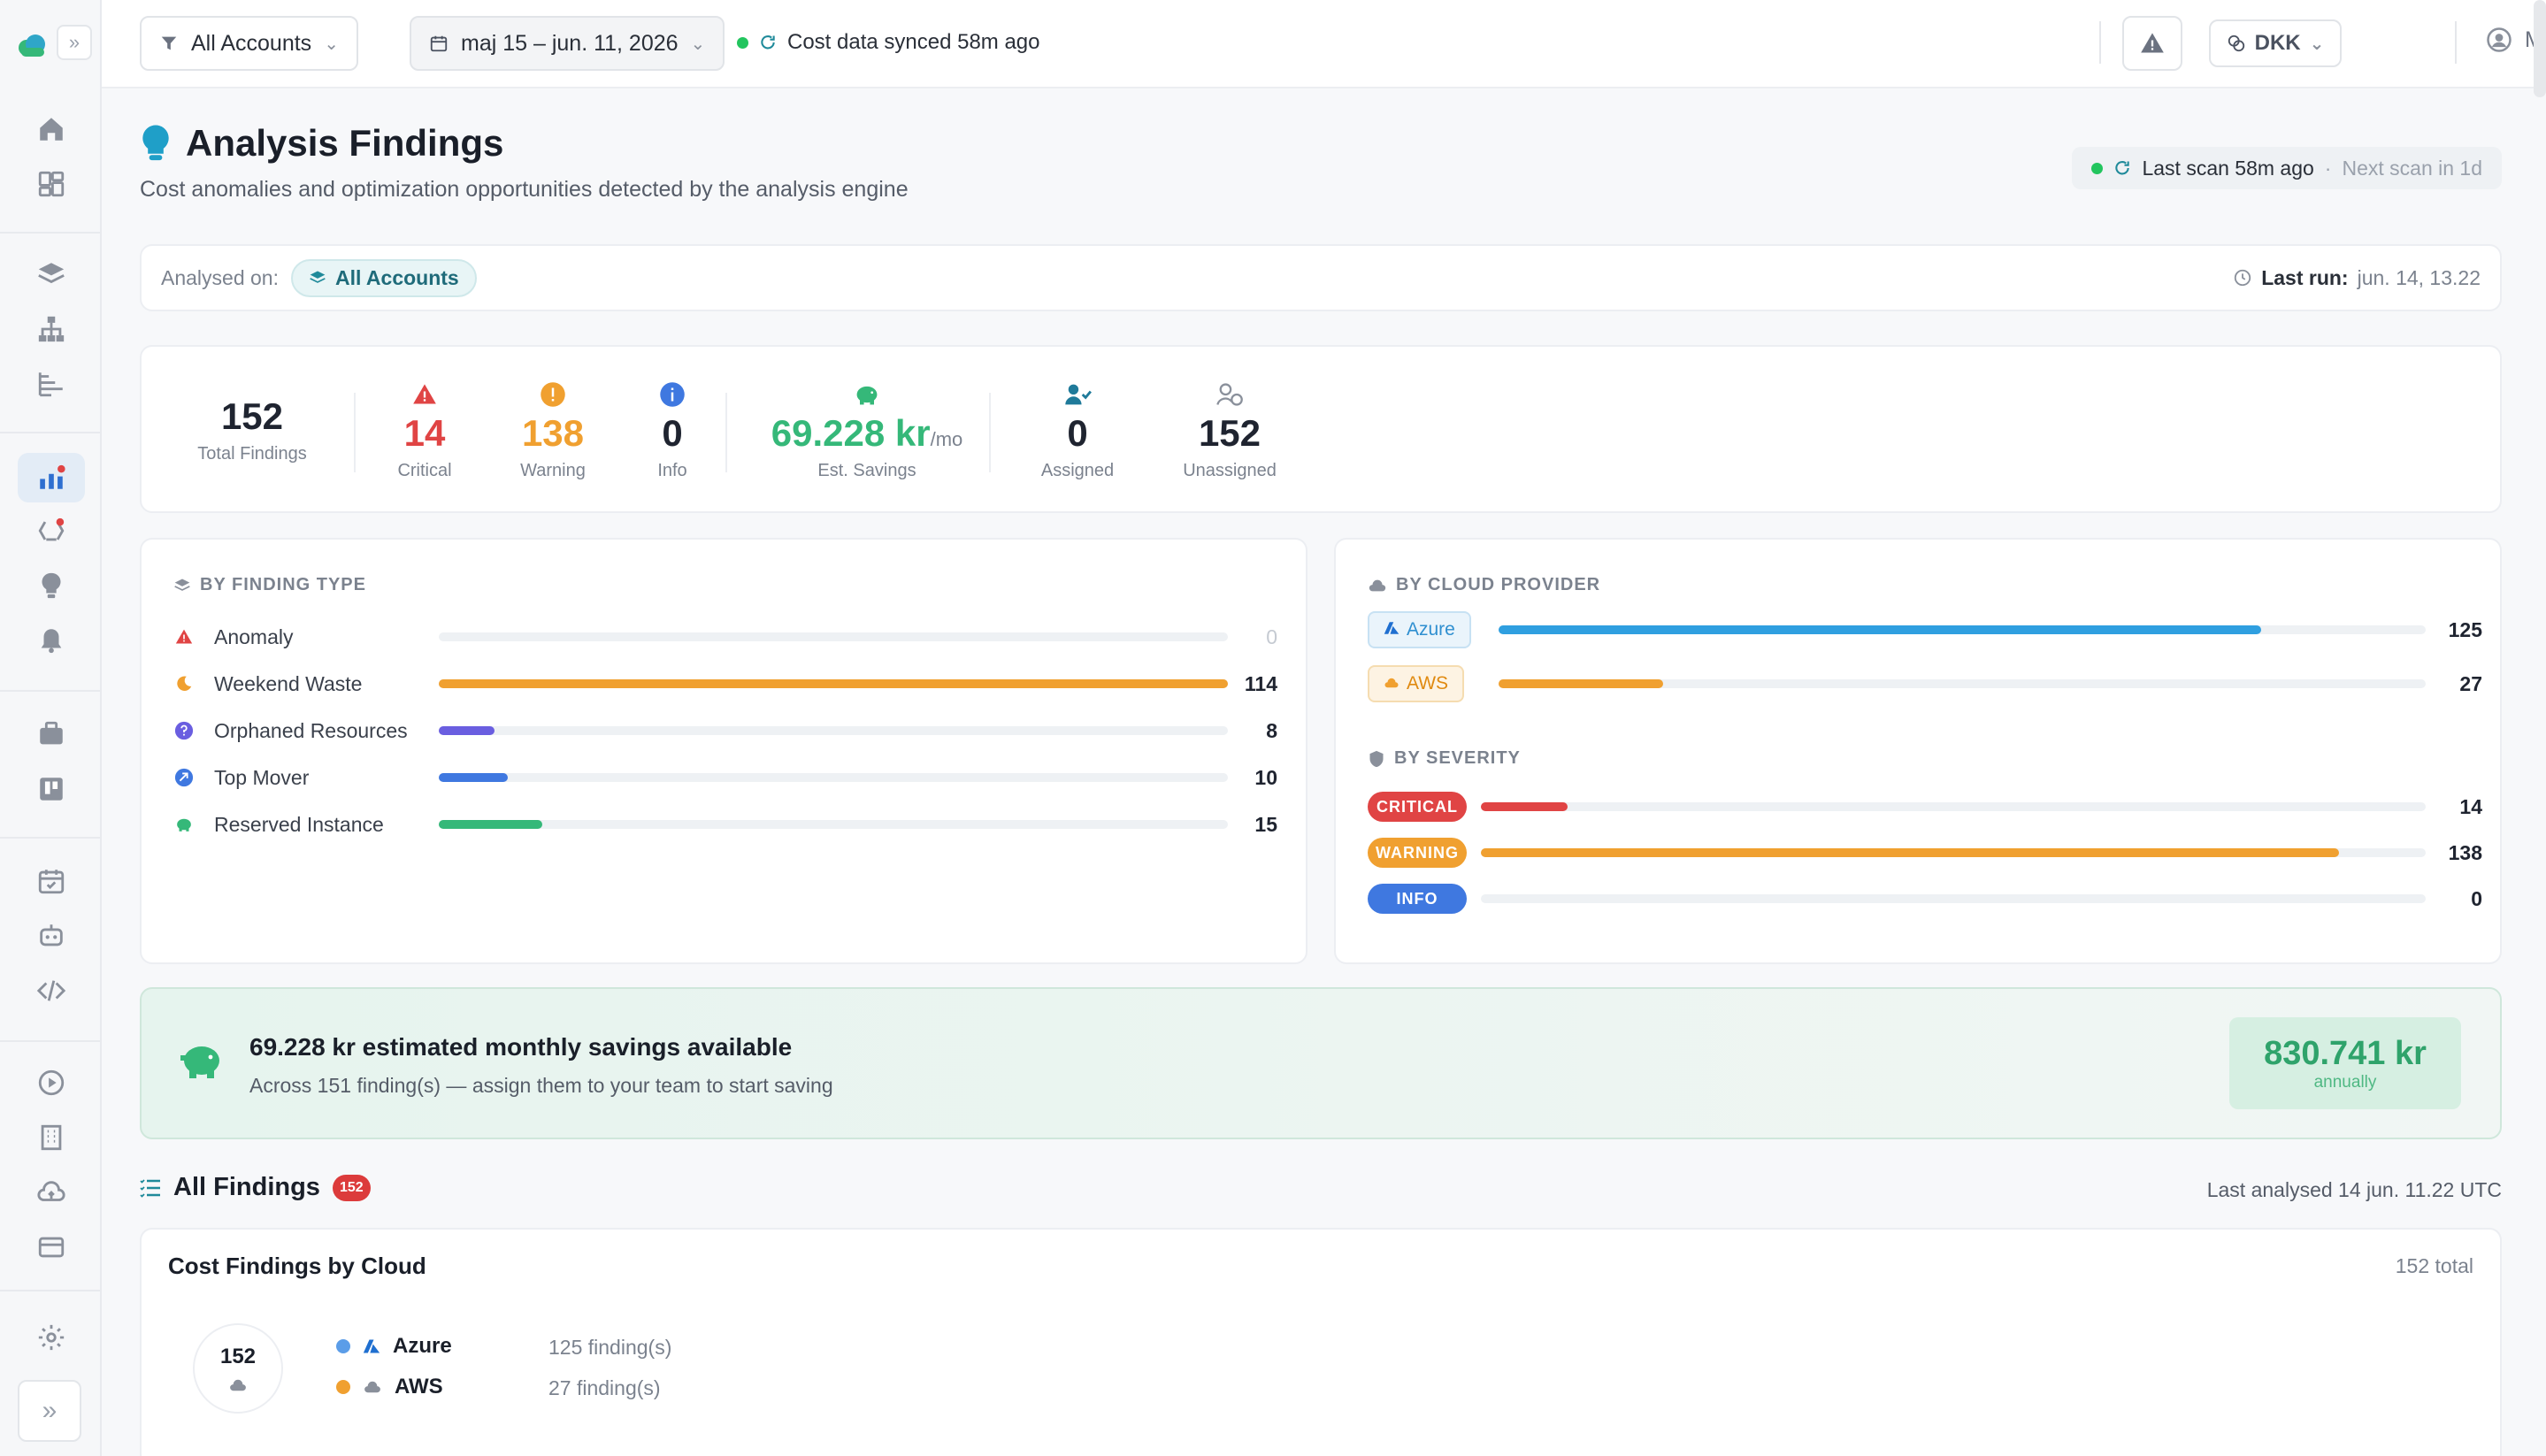 The image size is (2546, 1456). Describe the element at coordinates (283, 584) in the screenshot. I see `by-finding-type-title-text: BY FINDING TYPE` at that location.